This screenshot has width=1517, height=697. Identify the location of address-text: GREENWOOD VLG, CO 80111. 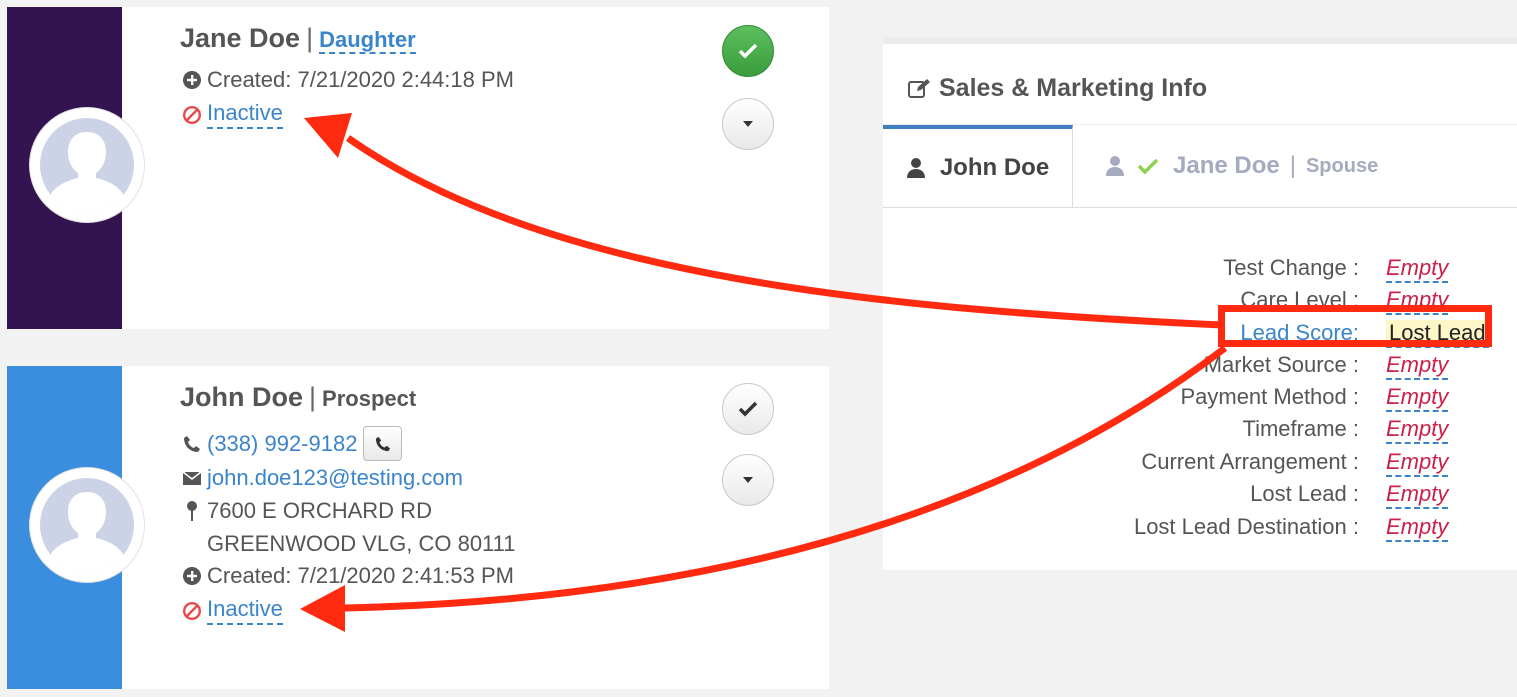
(361, 543).